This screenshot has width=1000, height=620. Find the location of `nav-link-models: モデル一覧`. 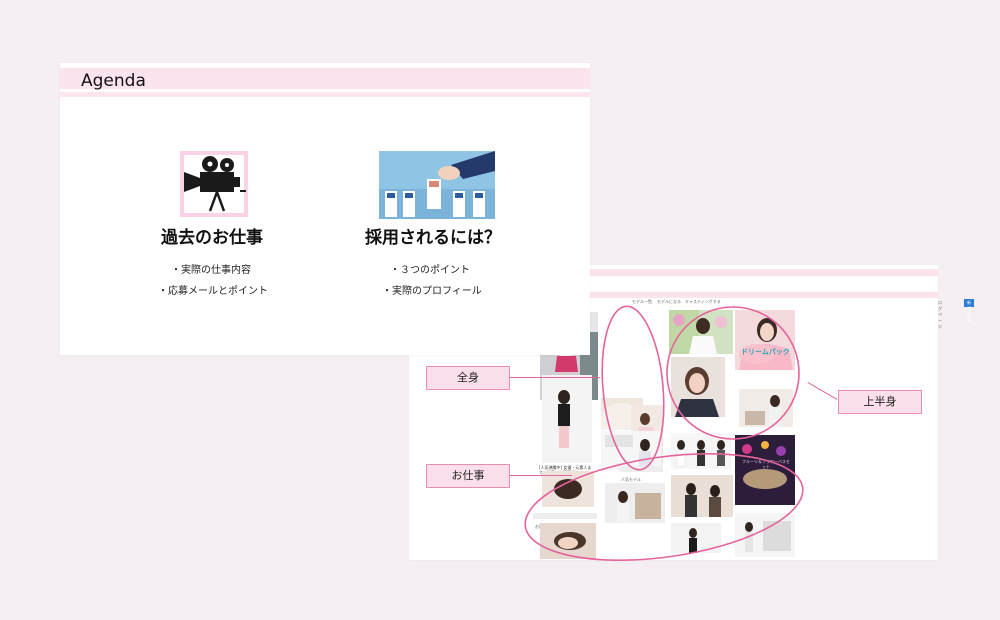

nav-link-models: モデル一覧 is located at coordinates (642, 302).